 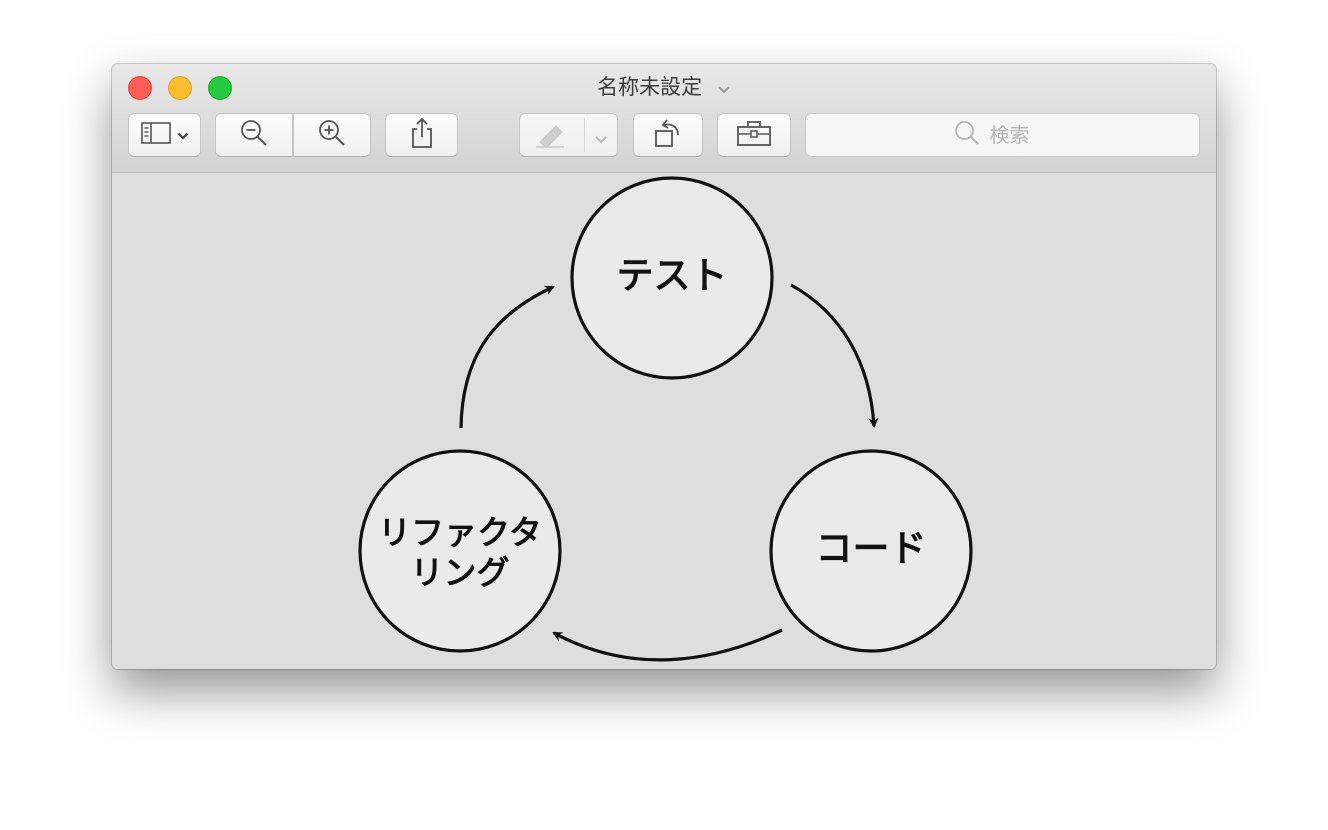 What do you see at coordinates (667, 645) in the screenshot?
I see `arrow-code-to-refactor` at bounding box center [667, 645].